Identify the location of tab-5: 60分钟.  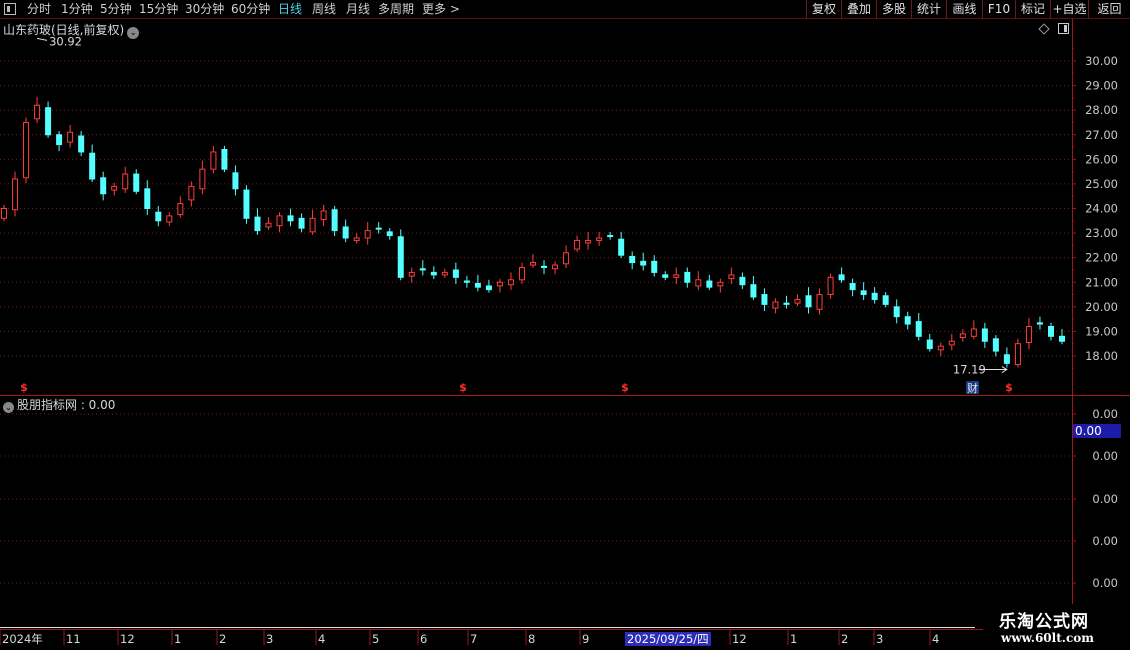
(250, 9).